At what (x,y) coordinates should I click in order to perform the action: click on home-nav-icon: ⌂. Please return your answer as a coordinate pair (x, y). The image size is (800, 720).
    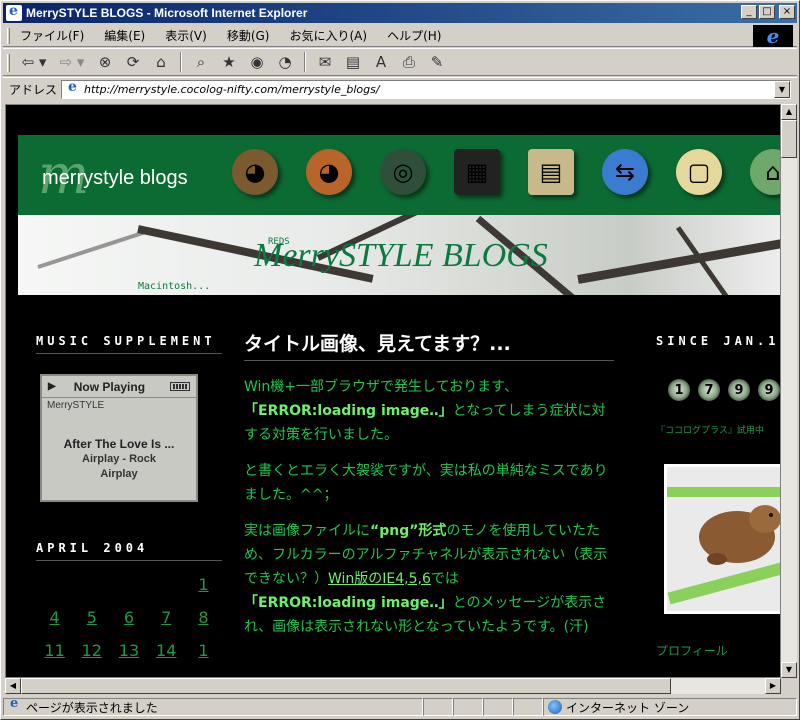
    Looking at the image, I should click on (765, 172).